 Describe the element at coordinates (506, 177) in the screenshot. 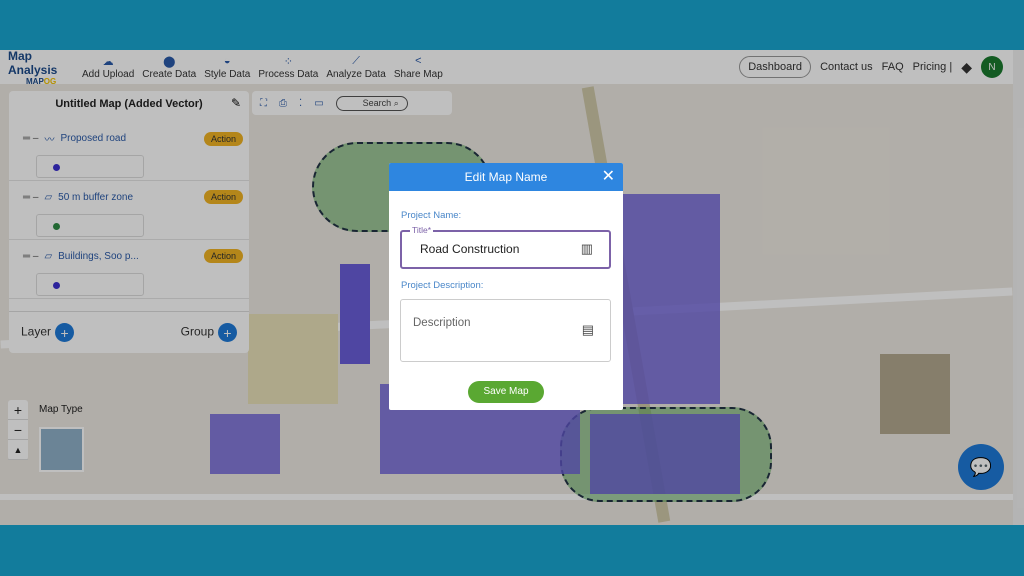

I see `dialog-title: Edit Map Name` at that location.